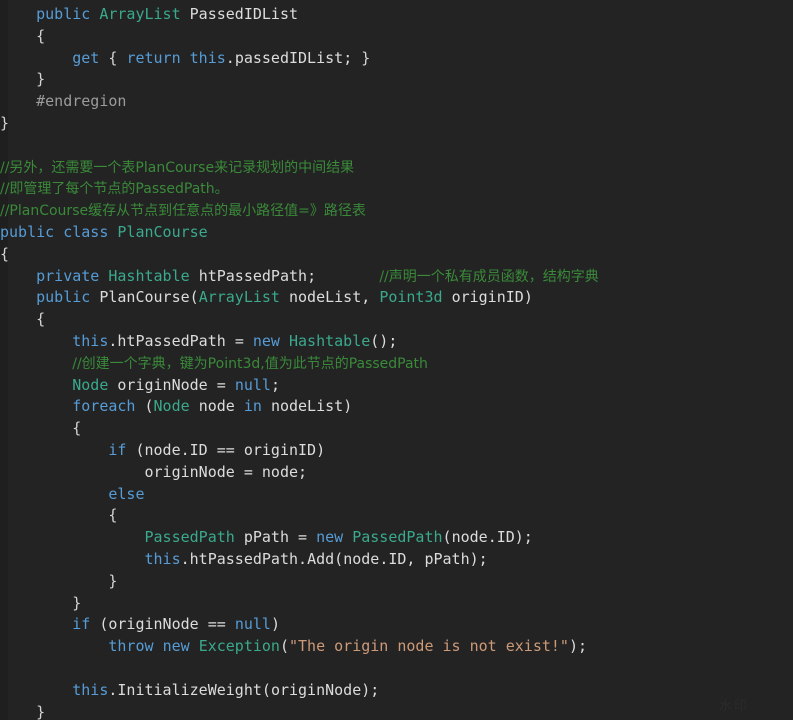 This screenshot has height=720, width=793. I want to click on code-line: #endregion, so click(396, 102).